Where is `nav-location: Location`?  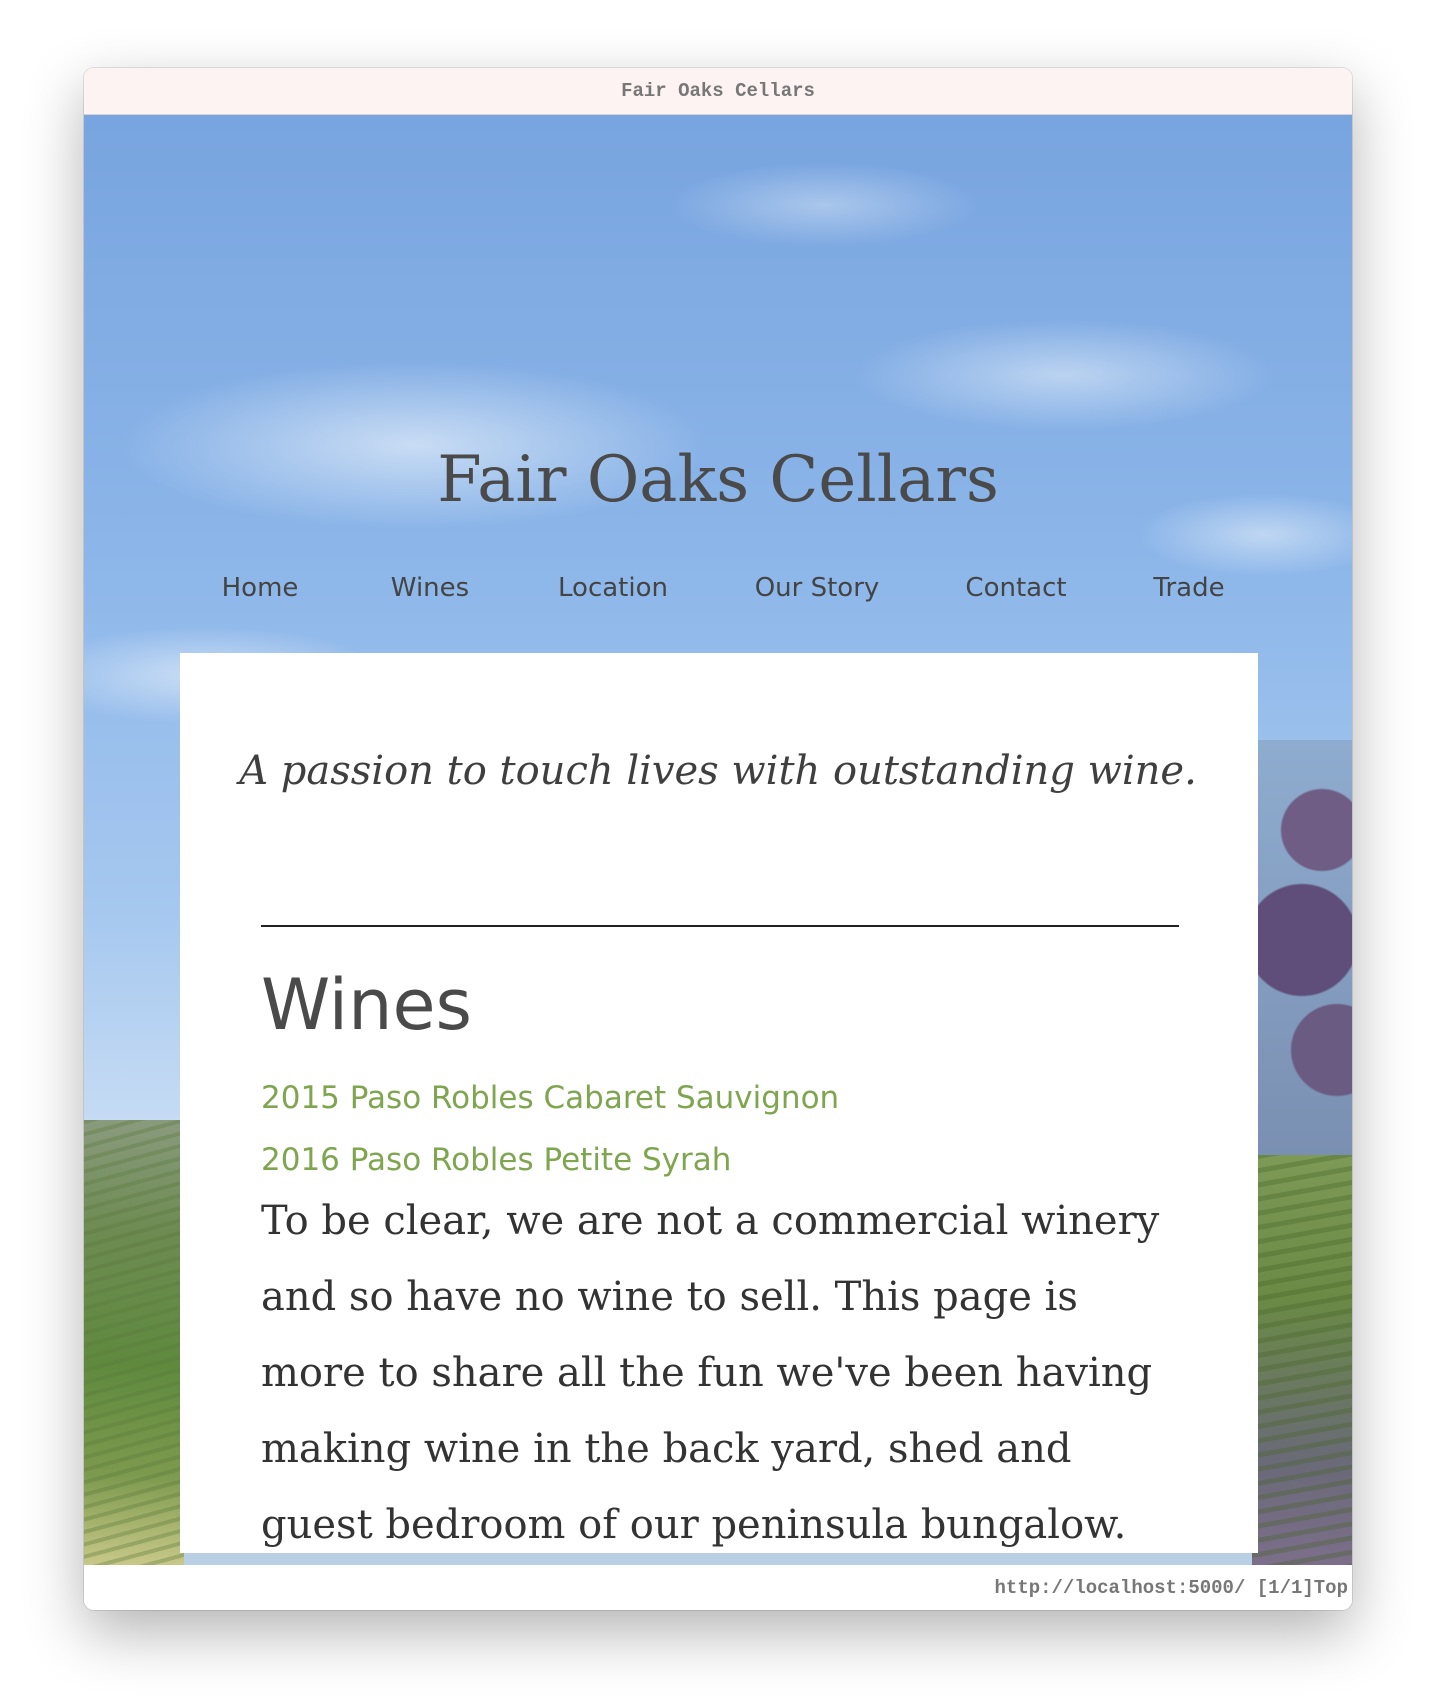 nav-location: Location is located at coordinates (613, 588).